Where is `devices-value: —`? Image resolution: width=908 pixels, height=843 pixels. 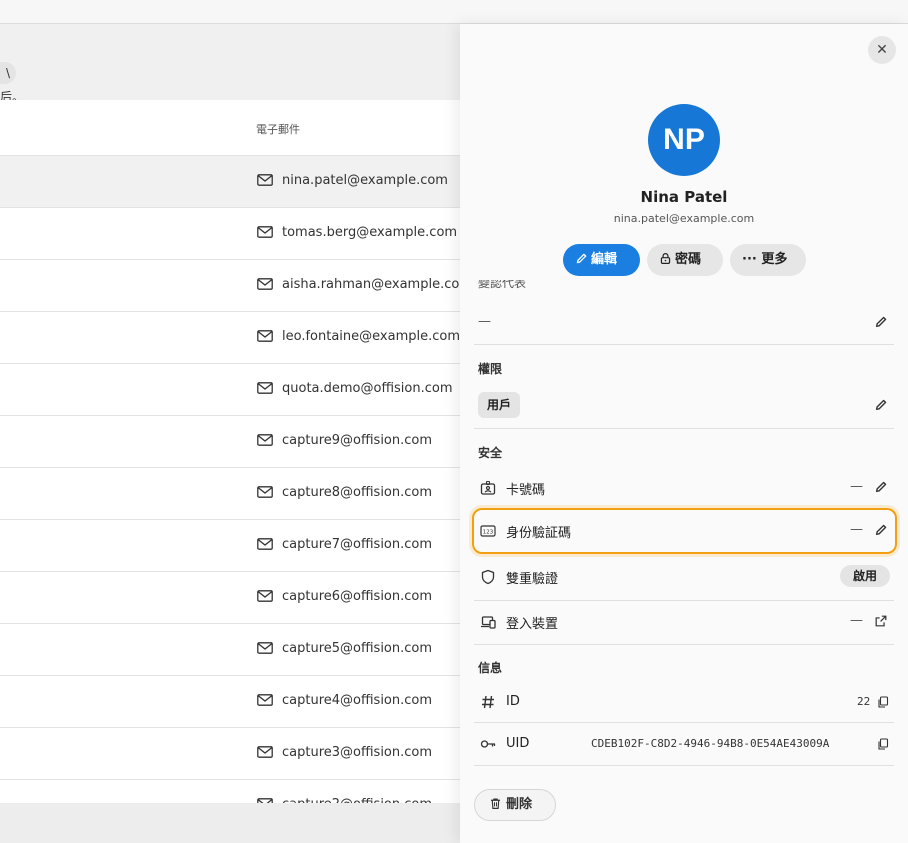
devices-value: — is located at coordinates (856, 620).